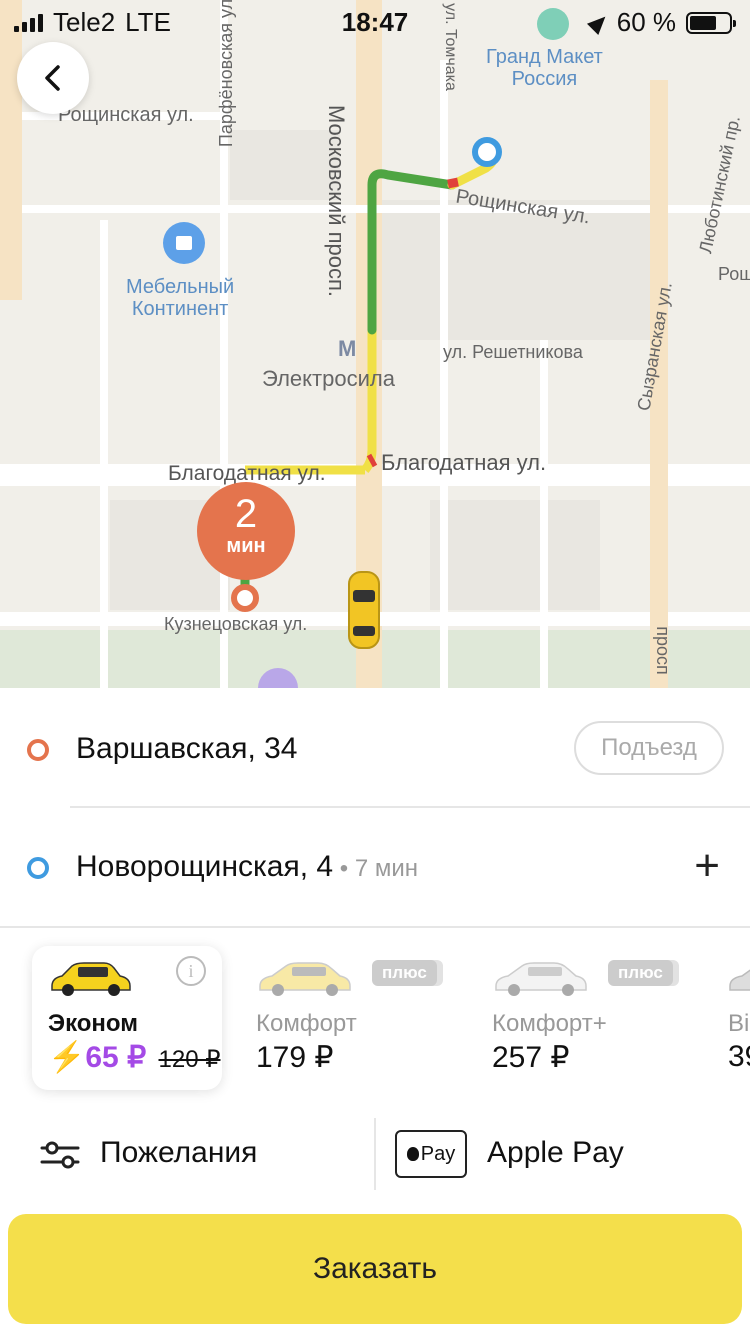 The image size is (750, 1334). I want to click on destination-address: Новорощинская, 4 • 7 мин, so click(247, 867).